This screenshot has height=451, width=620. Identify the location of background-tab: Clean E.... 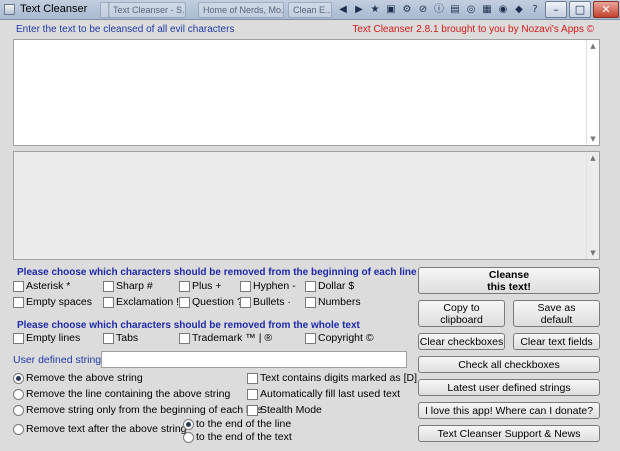
(310, 10).